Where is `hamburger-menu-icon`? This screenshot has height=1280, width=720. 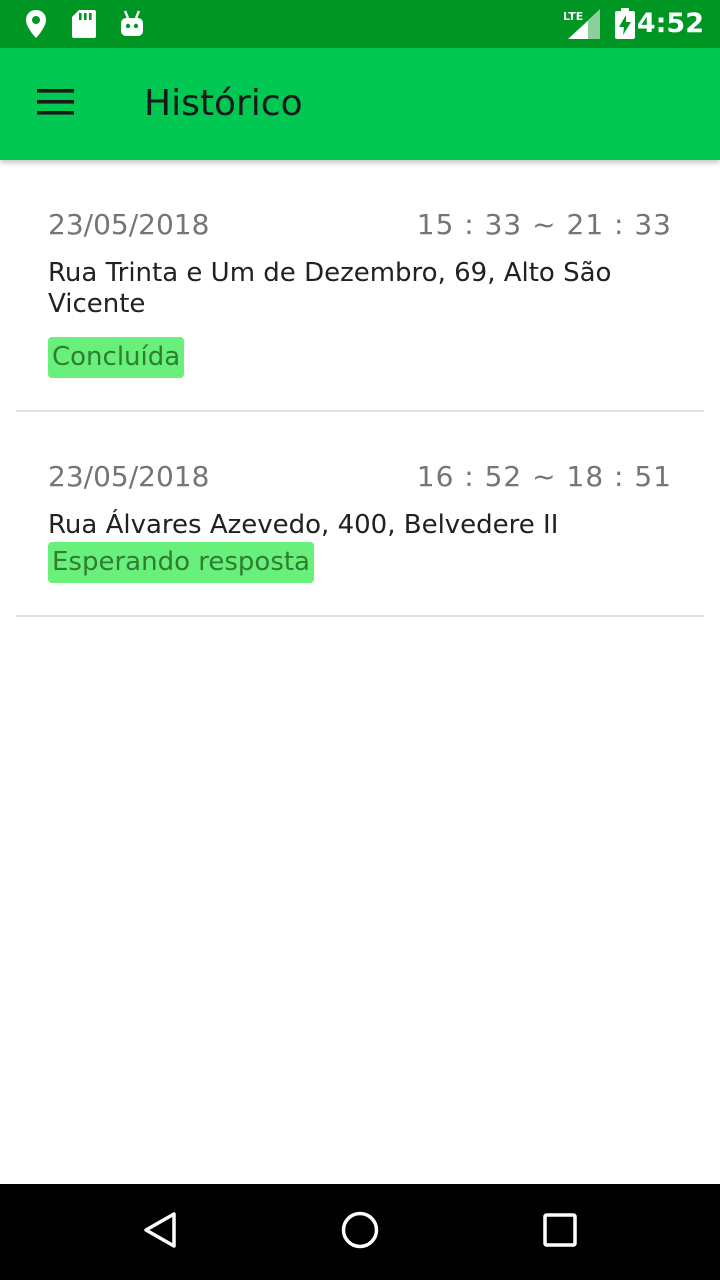 hamburger-menu-icon is located at coordinates (56, 104).